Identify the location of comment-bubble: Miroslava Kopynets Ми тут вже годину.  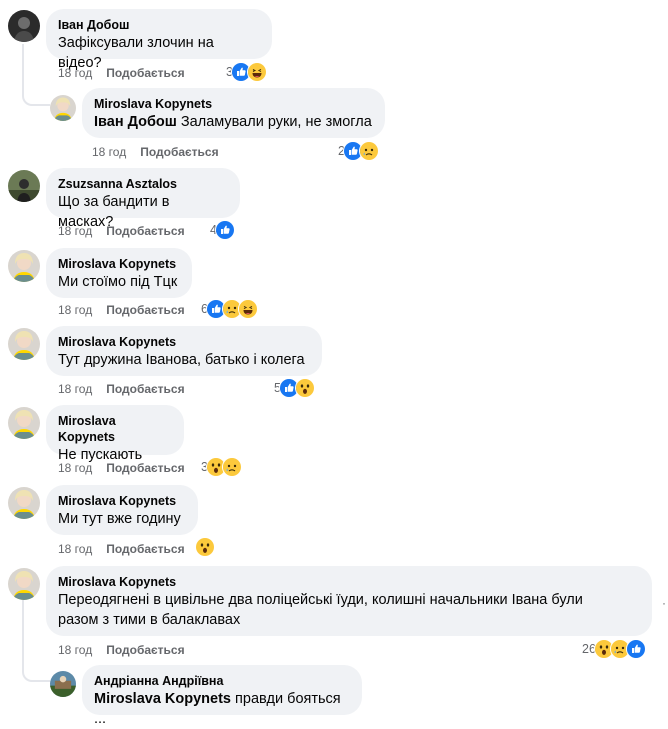
(122, 510).